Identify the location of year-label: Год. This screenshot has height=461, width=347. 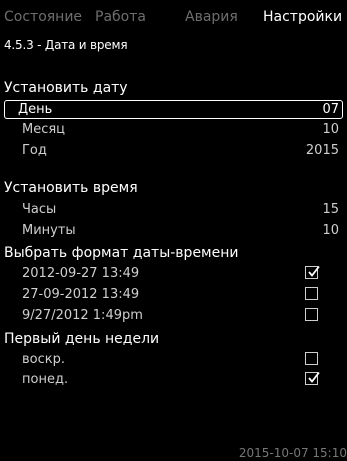
(34, 150).